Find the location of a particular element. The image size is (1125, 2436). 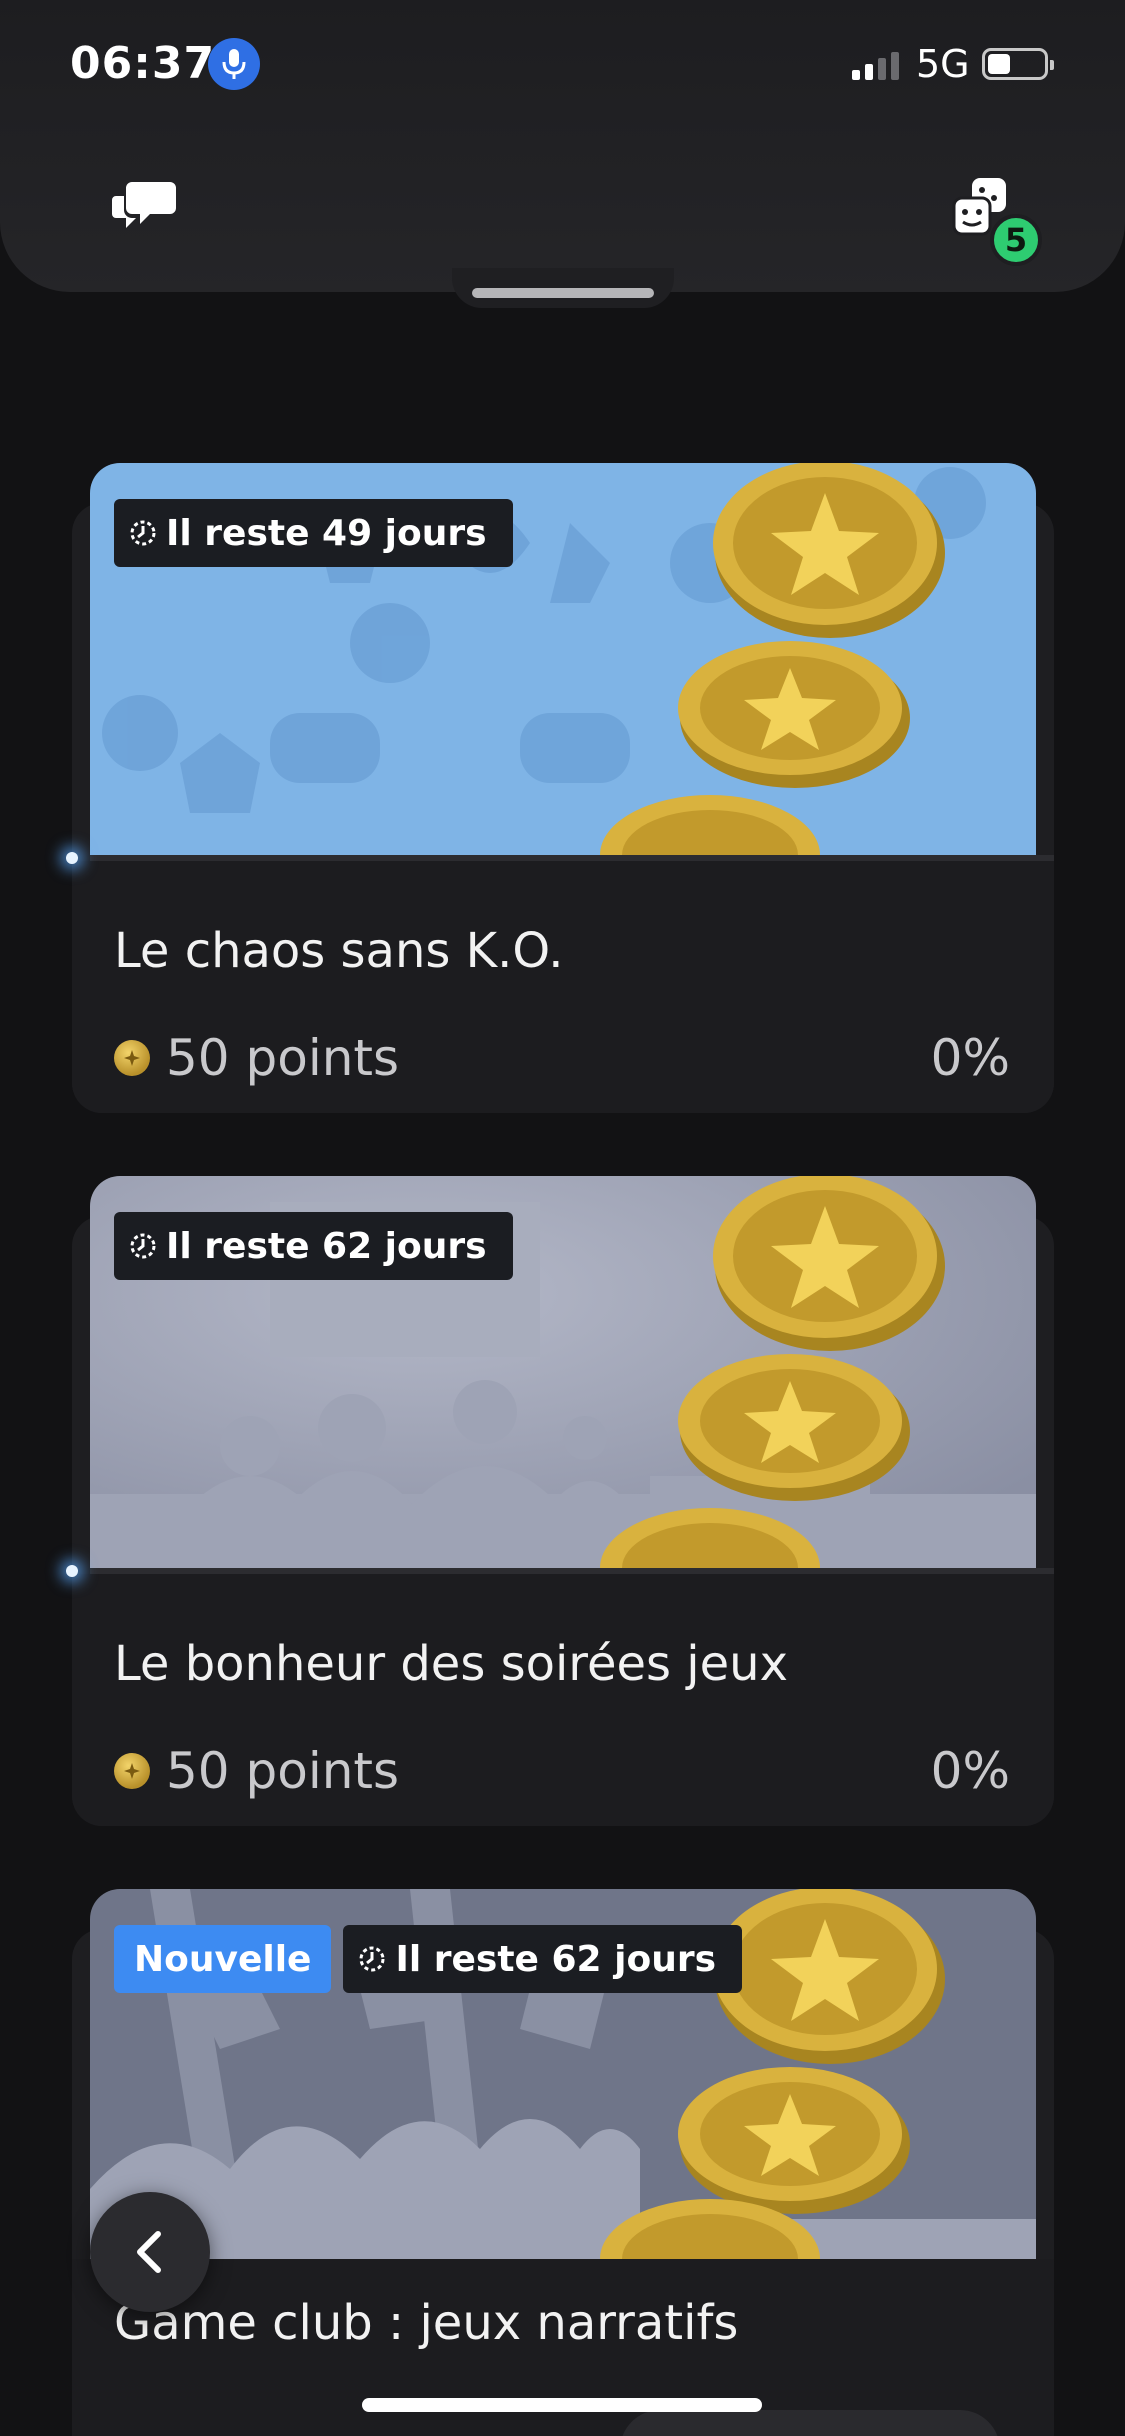

time-left-badge: Il reste 49 jours is located at coordinates (313, 533).